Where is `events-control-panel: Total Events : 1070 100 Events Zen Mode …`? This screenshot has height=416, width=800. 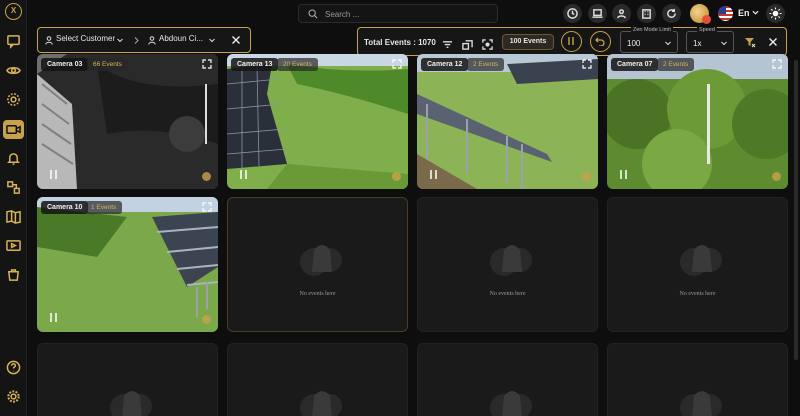 events-control-panel: Total Events : 1070 100 Events Zen Mode … is located at coordinates (572, 41).